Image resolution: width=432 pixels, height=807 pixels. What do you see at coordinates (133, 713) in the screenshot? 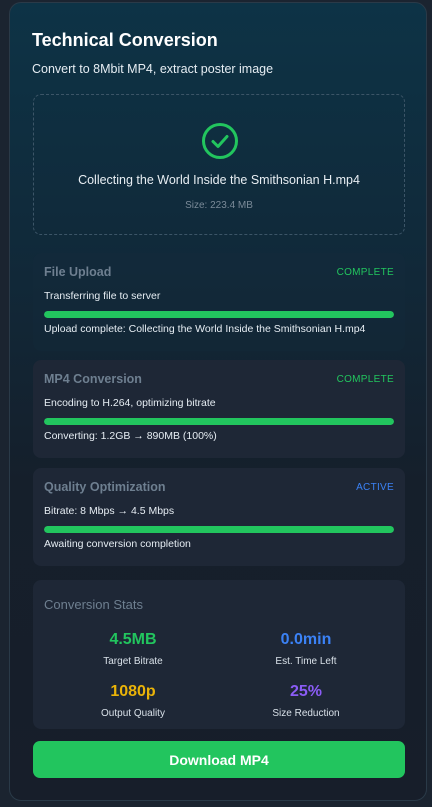
I see `stat-label: Output Quality` at bounding box center [133, 713].